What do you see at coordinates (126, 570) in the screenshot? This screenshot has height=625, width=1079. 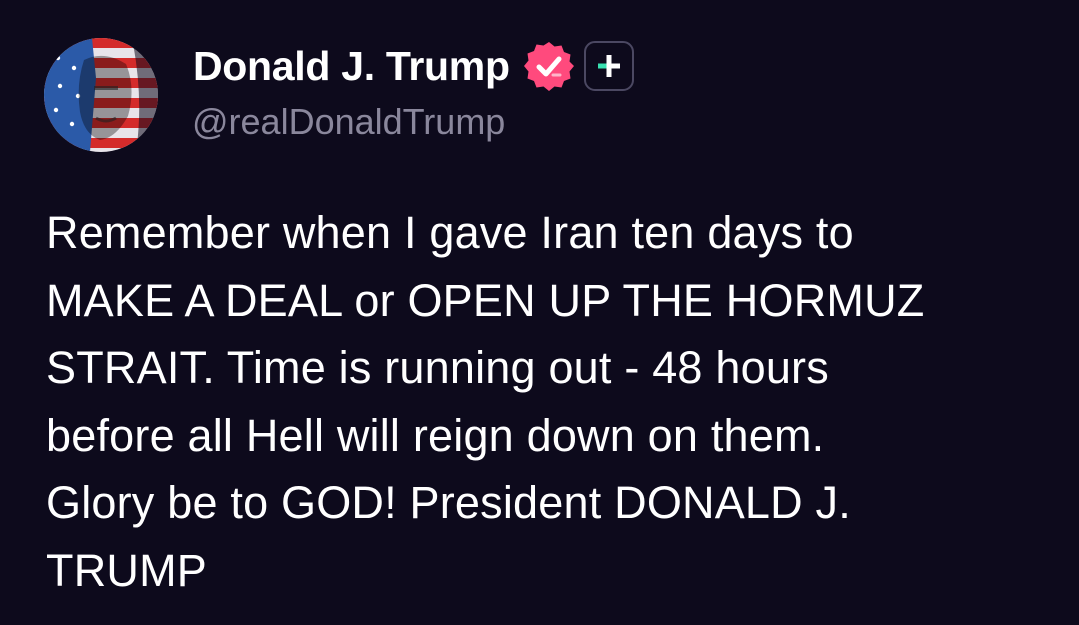 I see `post-text-line: TRUMP` at bounding box center [126, 570].